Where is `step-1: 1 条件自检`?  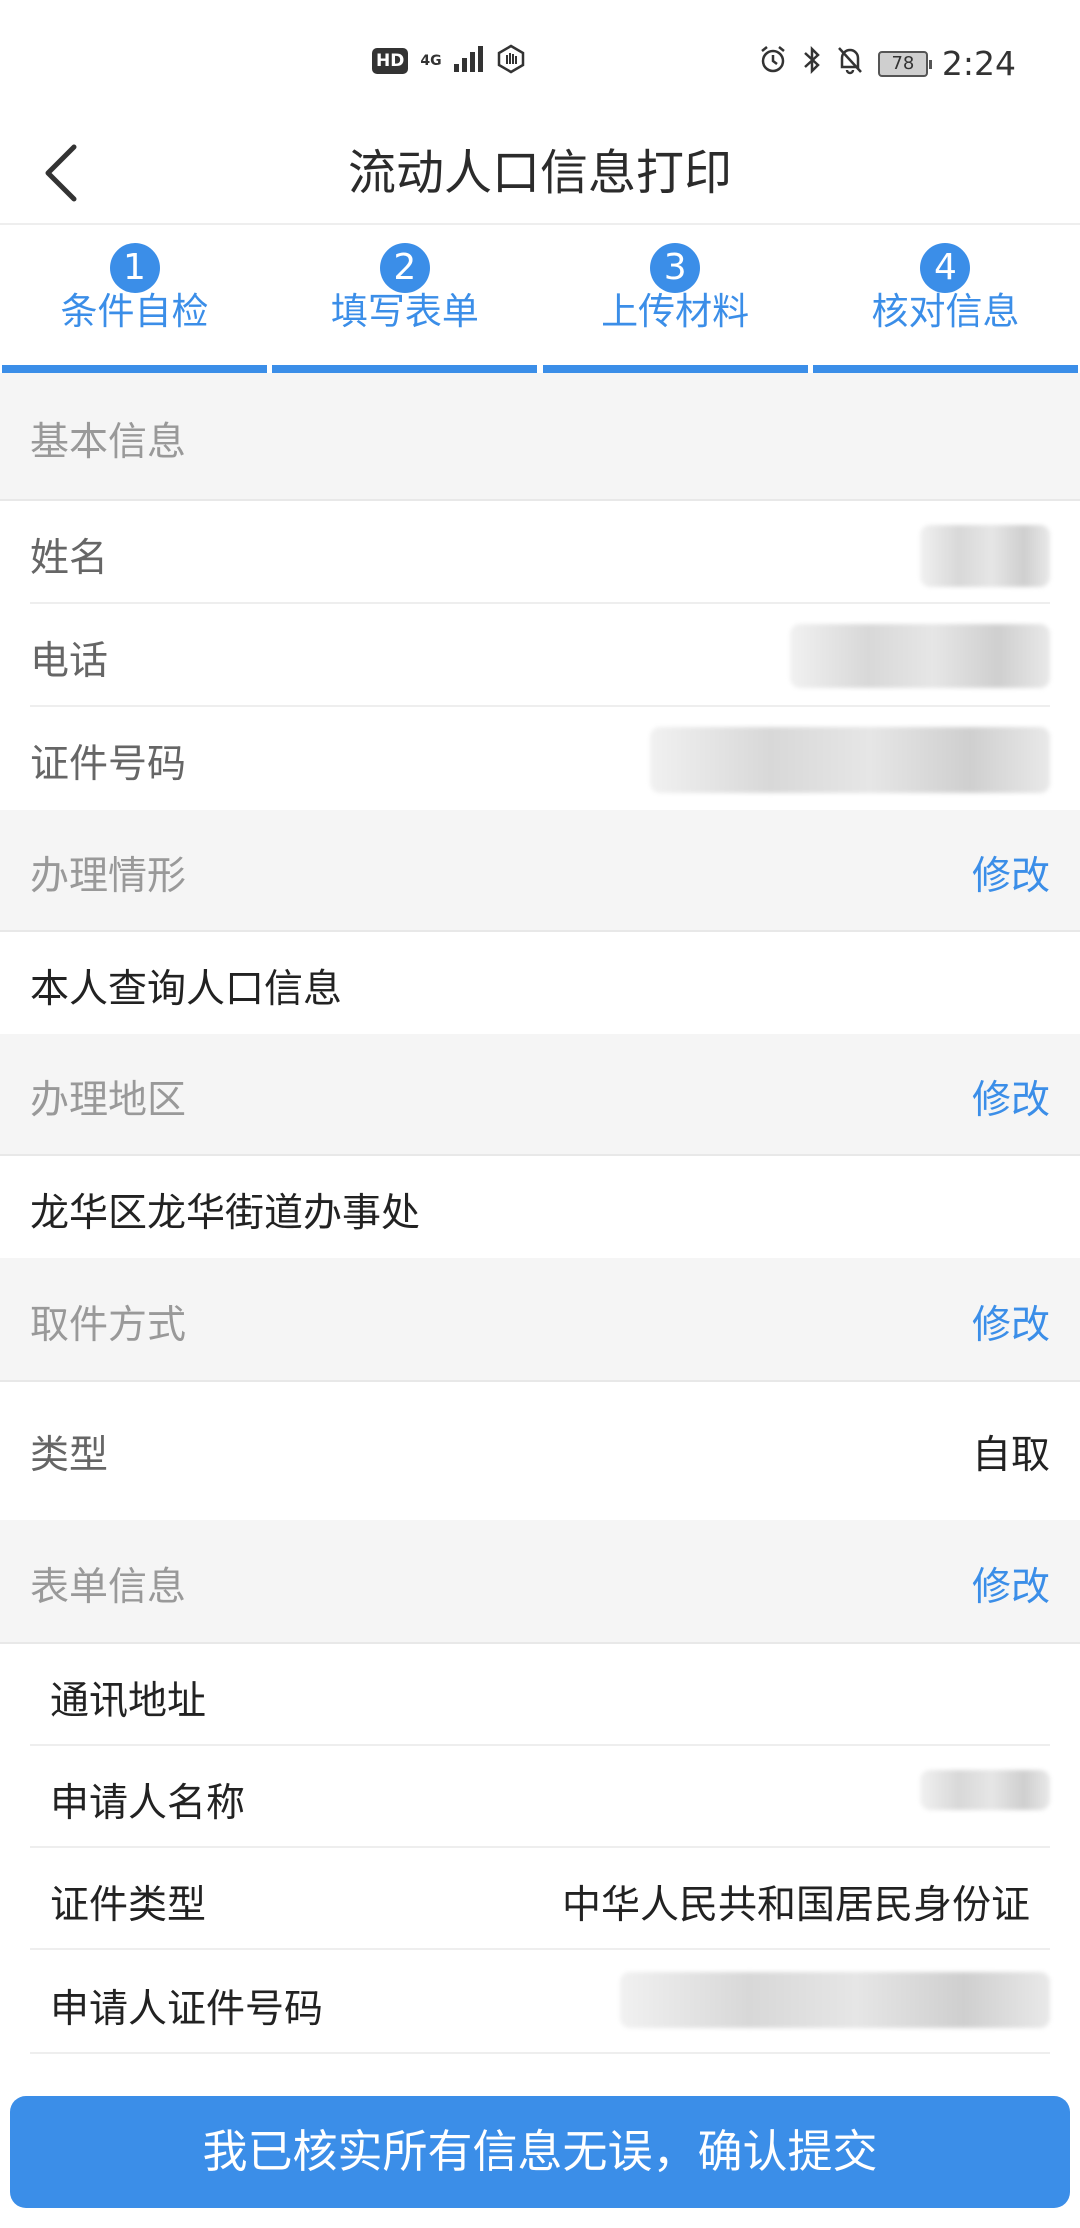 step-1: 1 条件自检 is located at coordinates (134, 299).